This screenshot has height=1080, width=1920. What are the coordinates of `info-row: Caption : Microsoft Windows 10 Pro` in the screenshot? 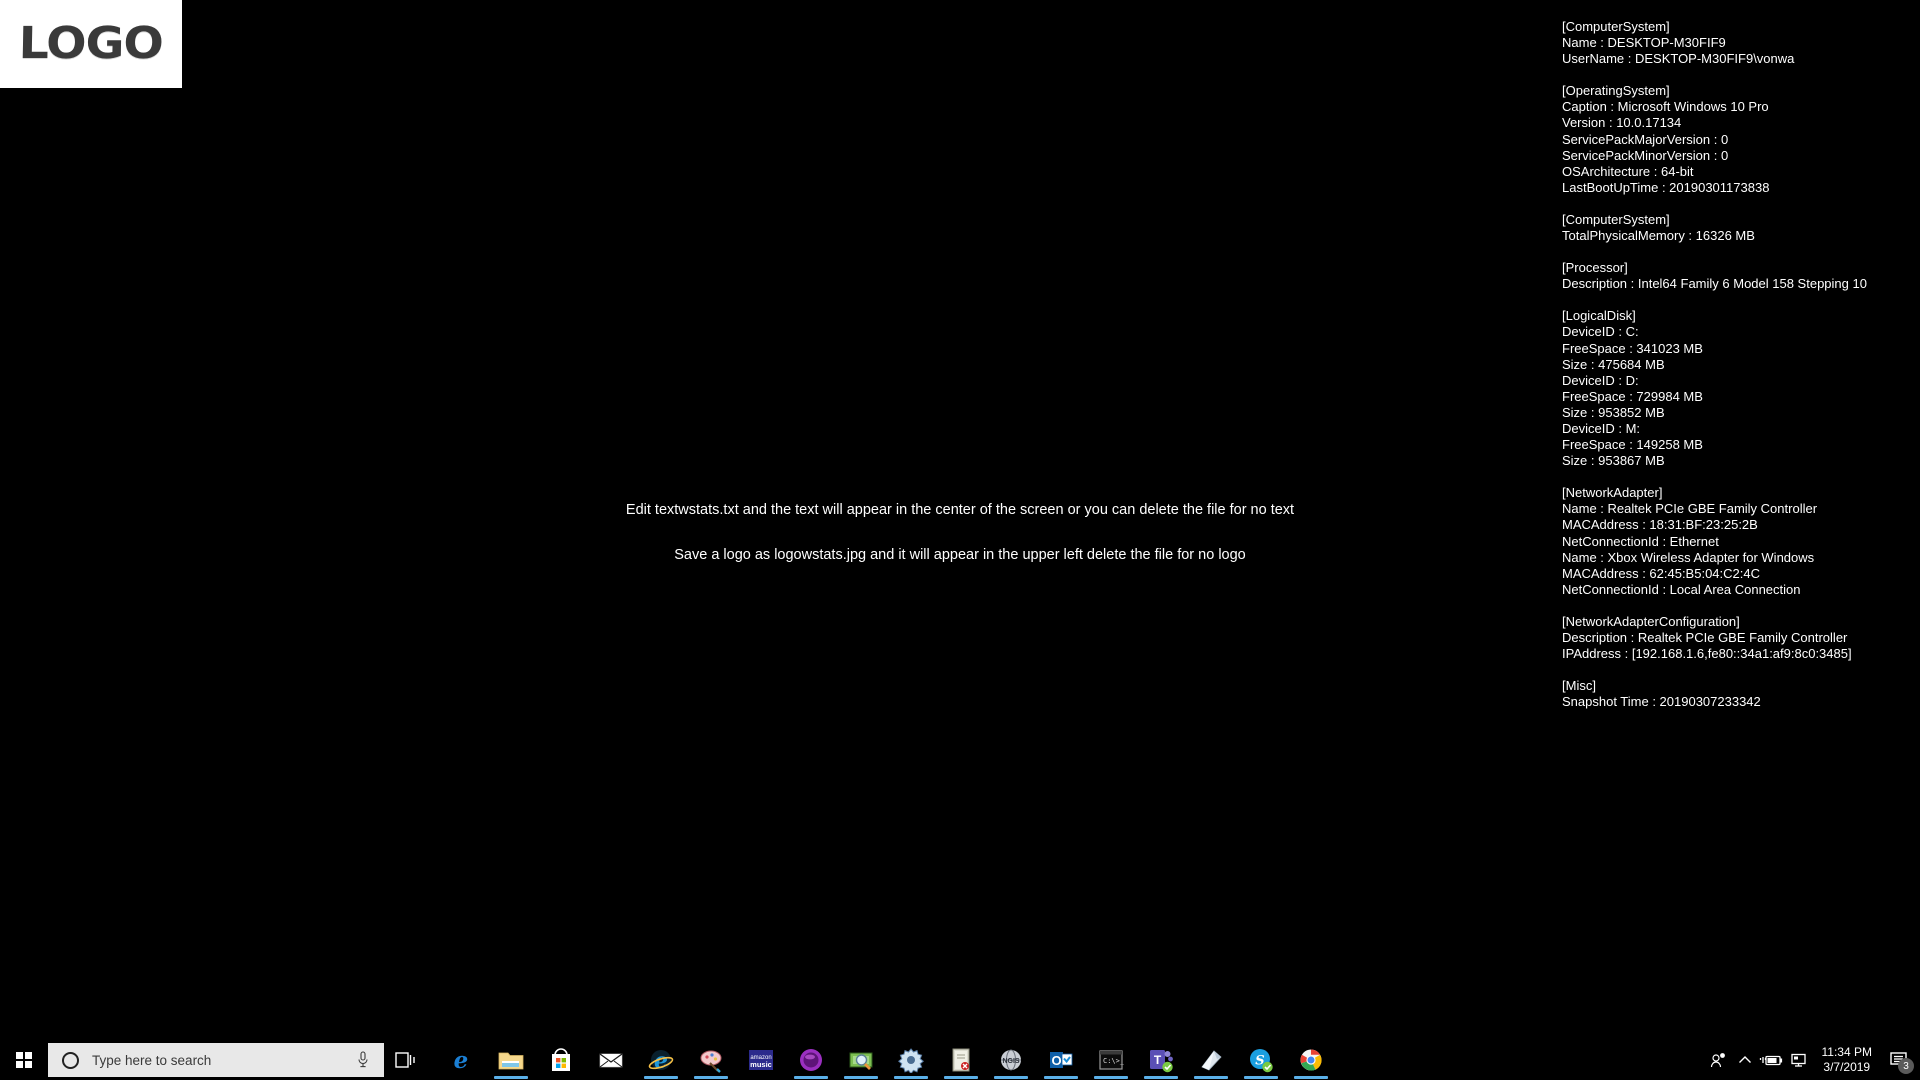 It's located at (1665, 107).